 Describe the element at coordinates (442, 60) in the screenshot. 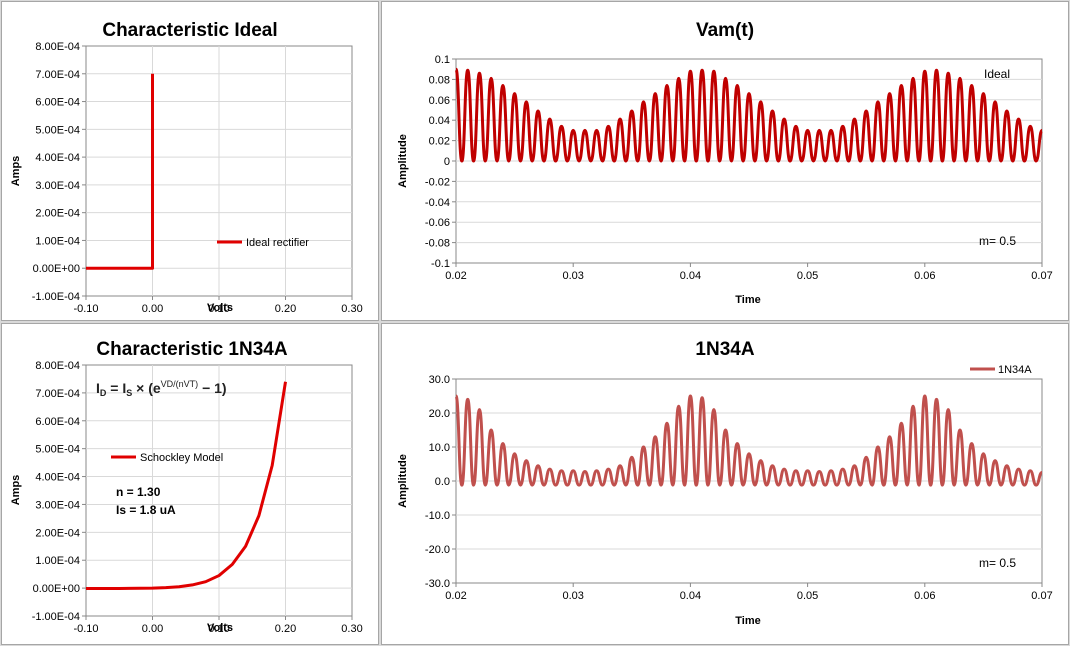

I see `y-tick-label: 0.1` at that location.